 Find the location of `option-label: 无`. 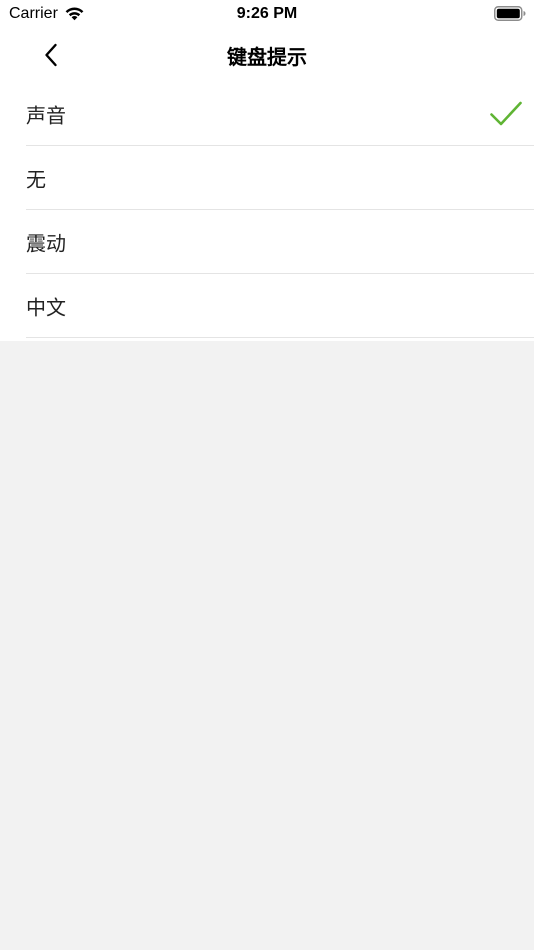

option-label: 无 is located at coordinates (36, 179).